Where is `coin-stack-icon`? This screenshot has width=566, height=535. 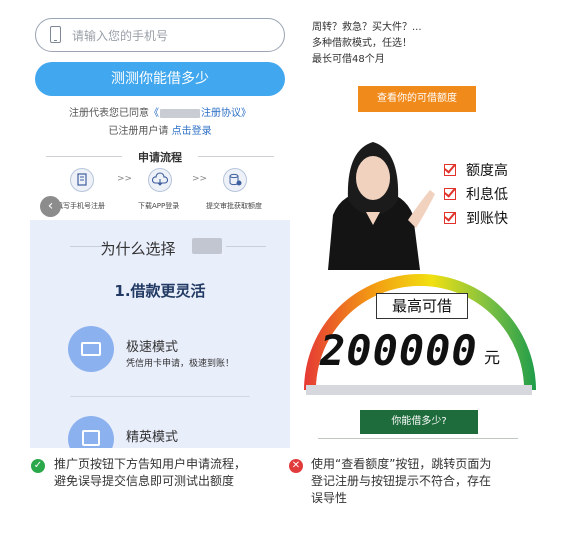
coin-stack-icon is located at coordinates (235, 180).